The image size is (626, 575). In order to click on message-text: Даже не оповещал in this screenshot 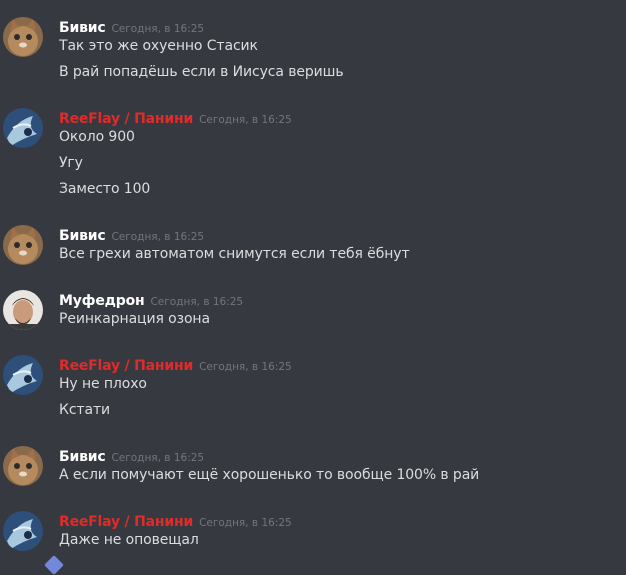, I will do `click(129, 540)`.